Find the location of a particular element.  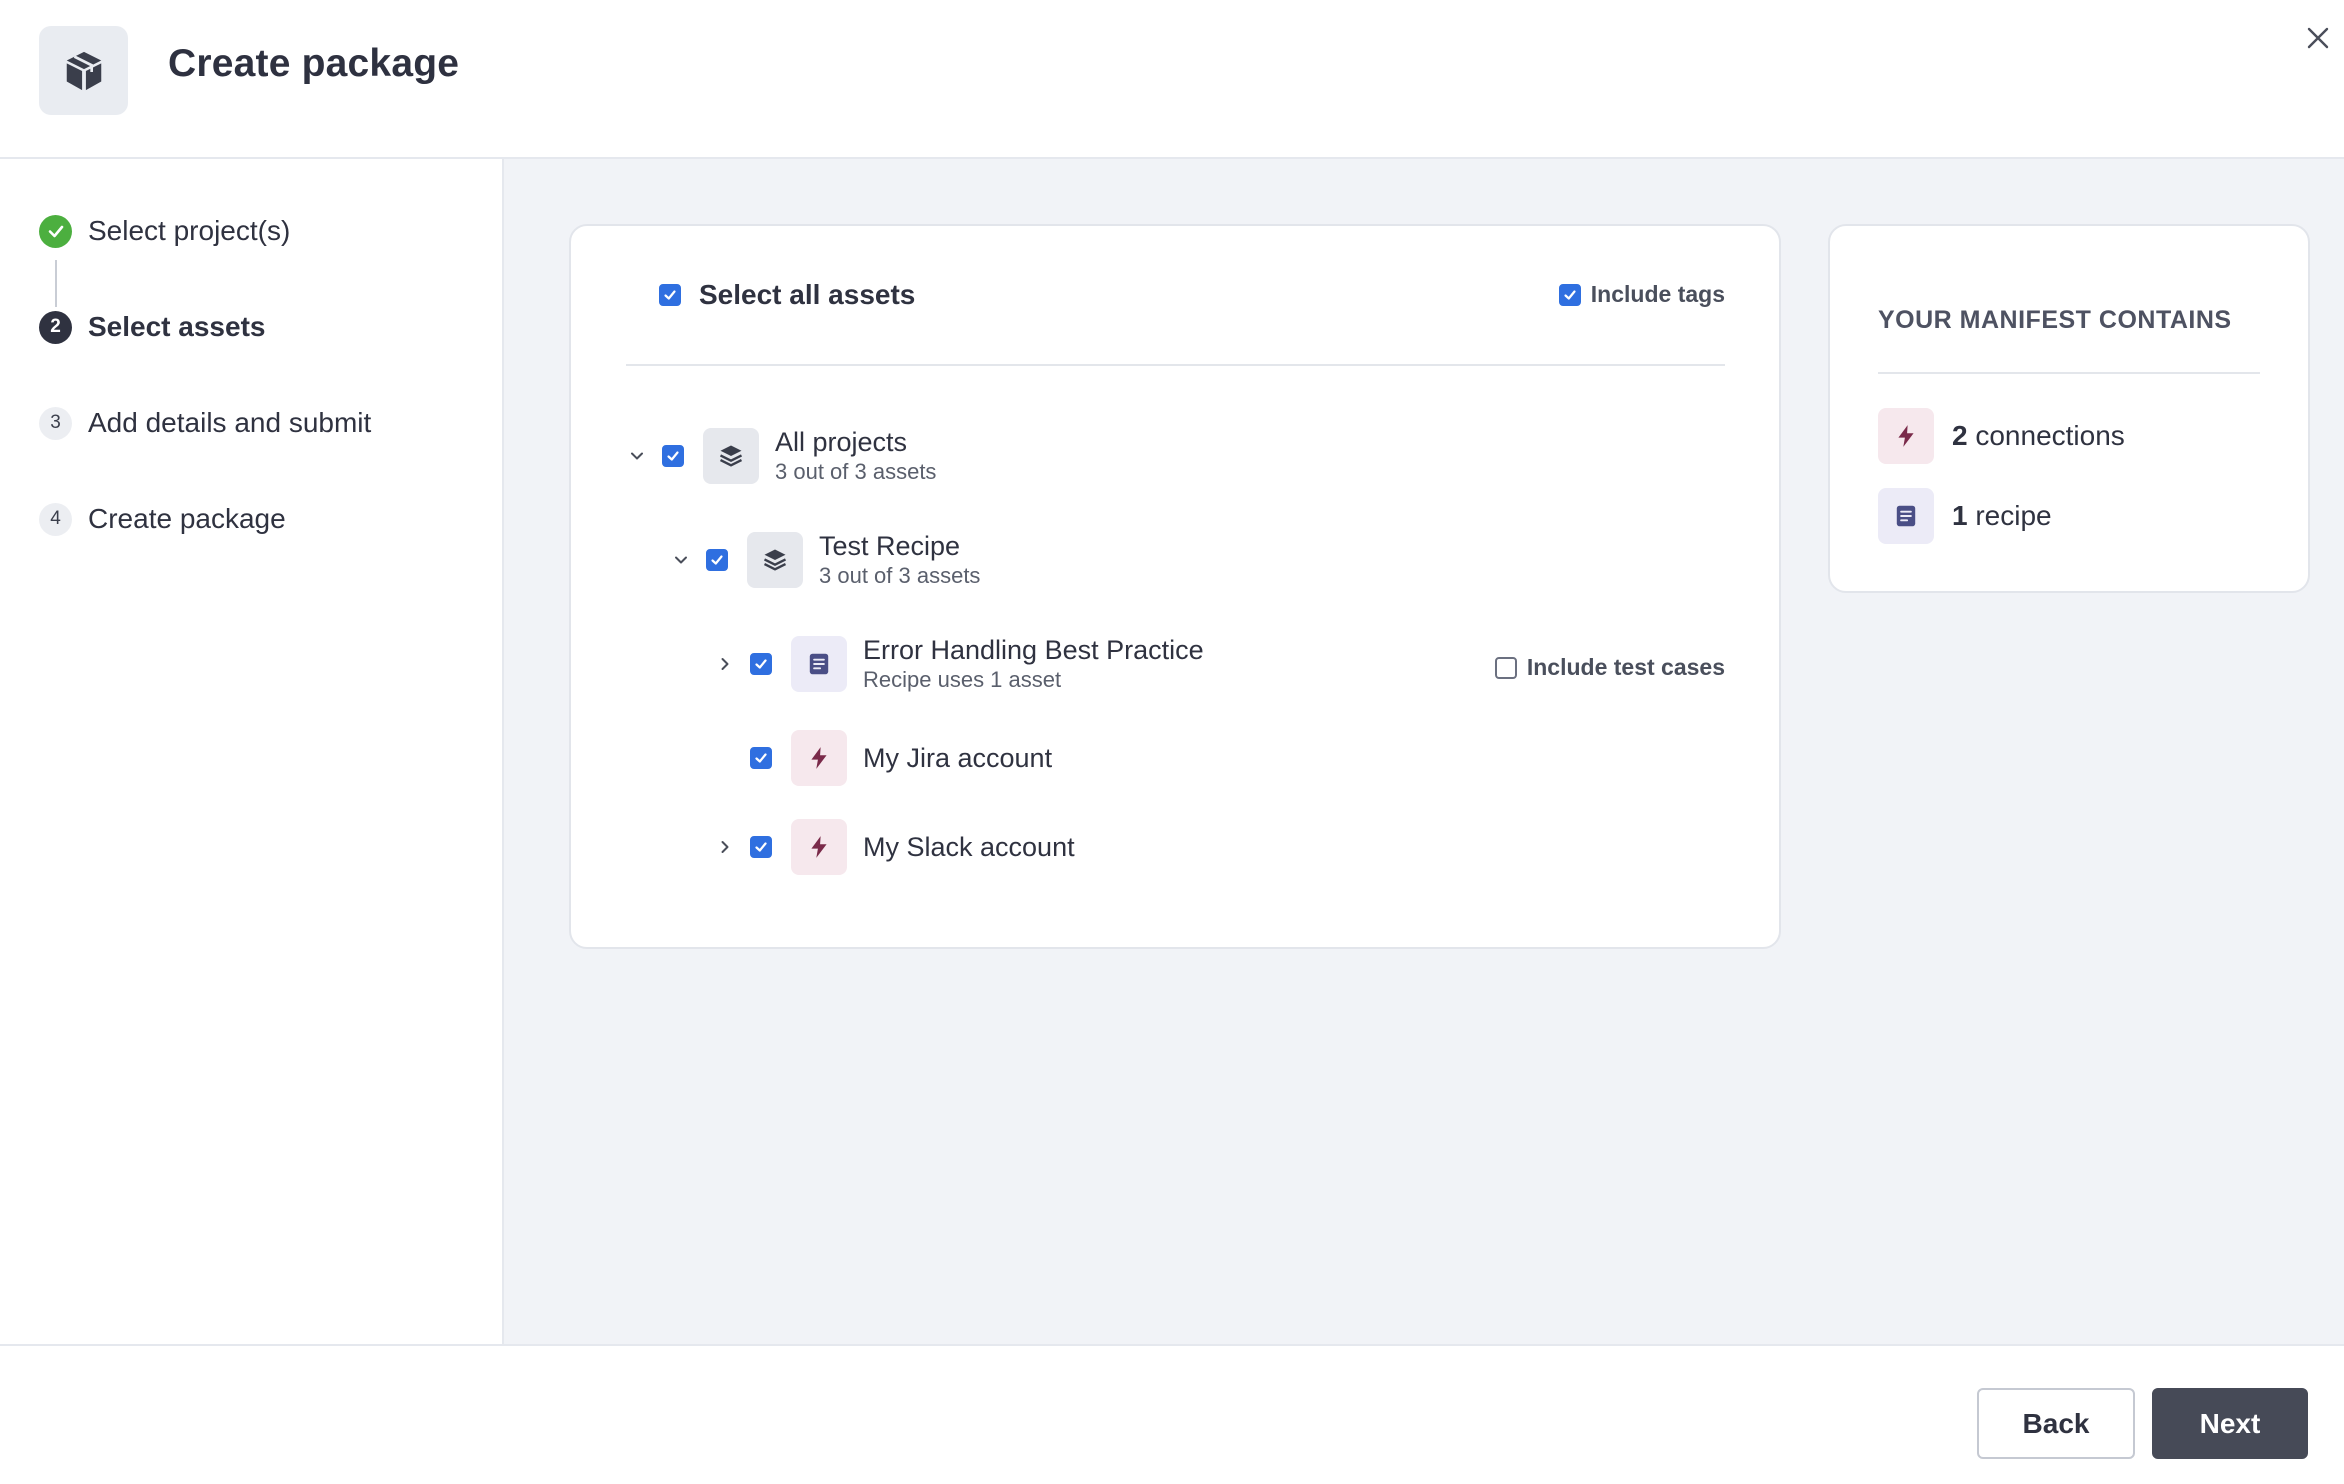

select-all-assets: Select all assets is located at coordinates (787, 295).